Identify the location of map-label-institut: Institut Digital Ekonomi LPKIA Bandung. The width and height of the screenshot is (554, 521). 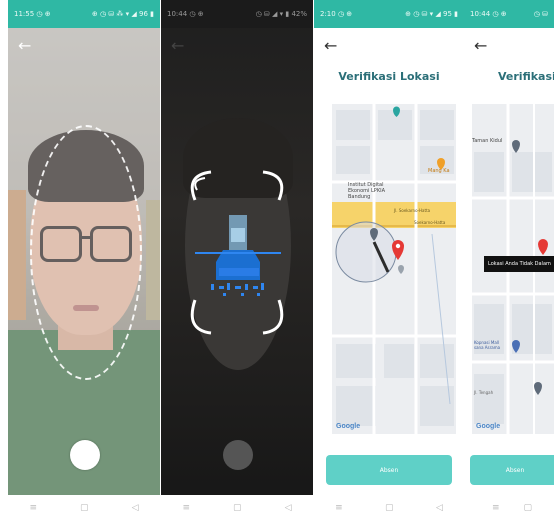
(366, 191).